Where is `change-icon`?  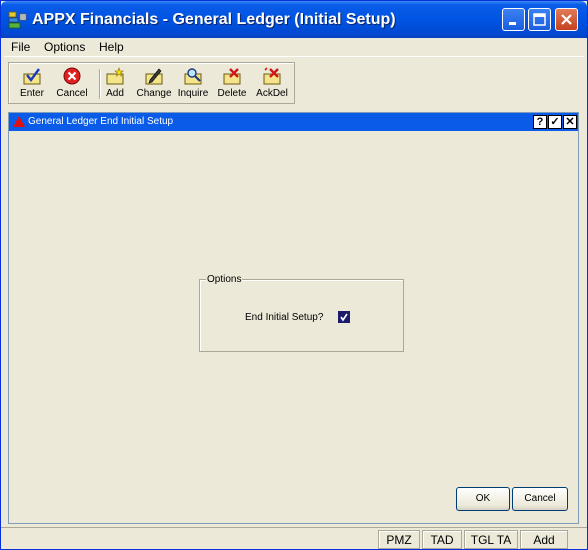
change-icon is located at coordinates (154, 76).